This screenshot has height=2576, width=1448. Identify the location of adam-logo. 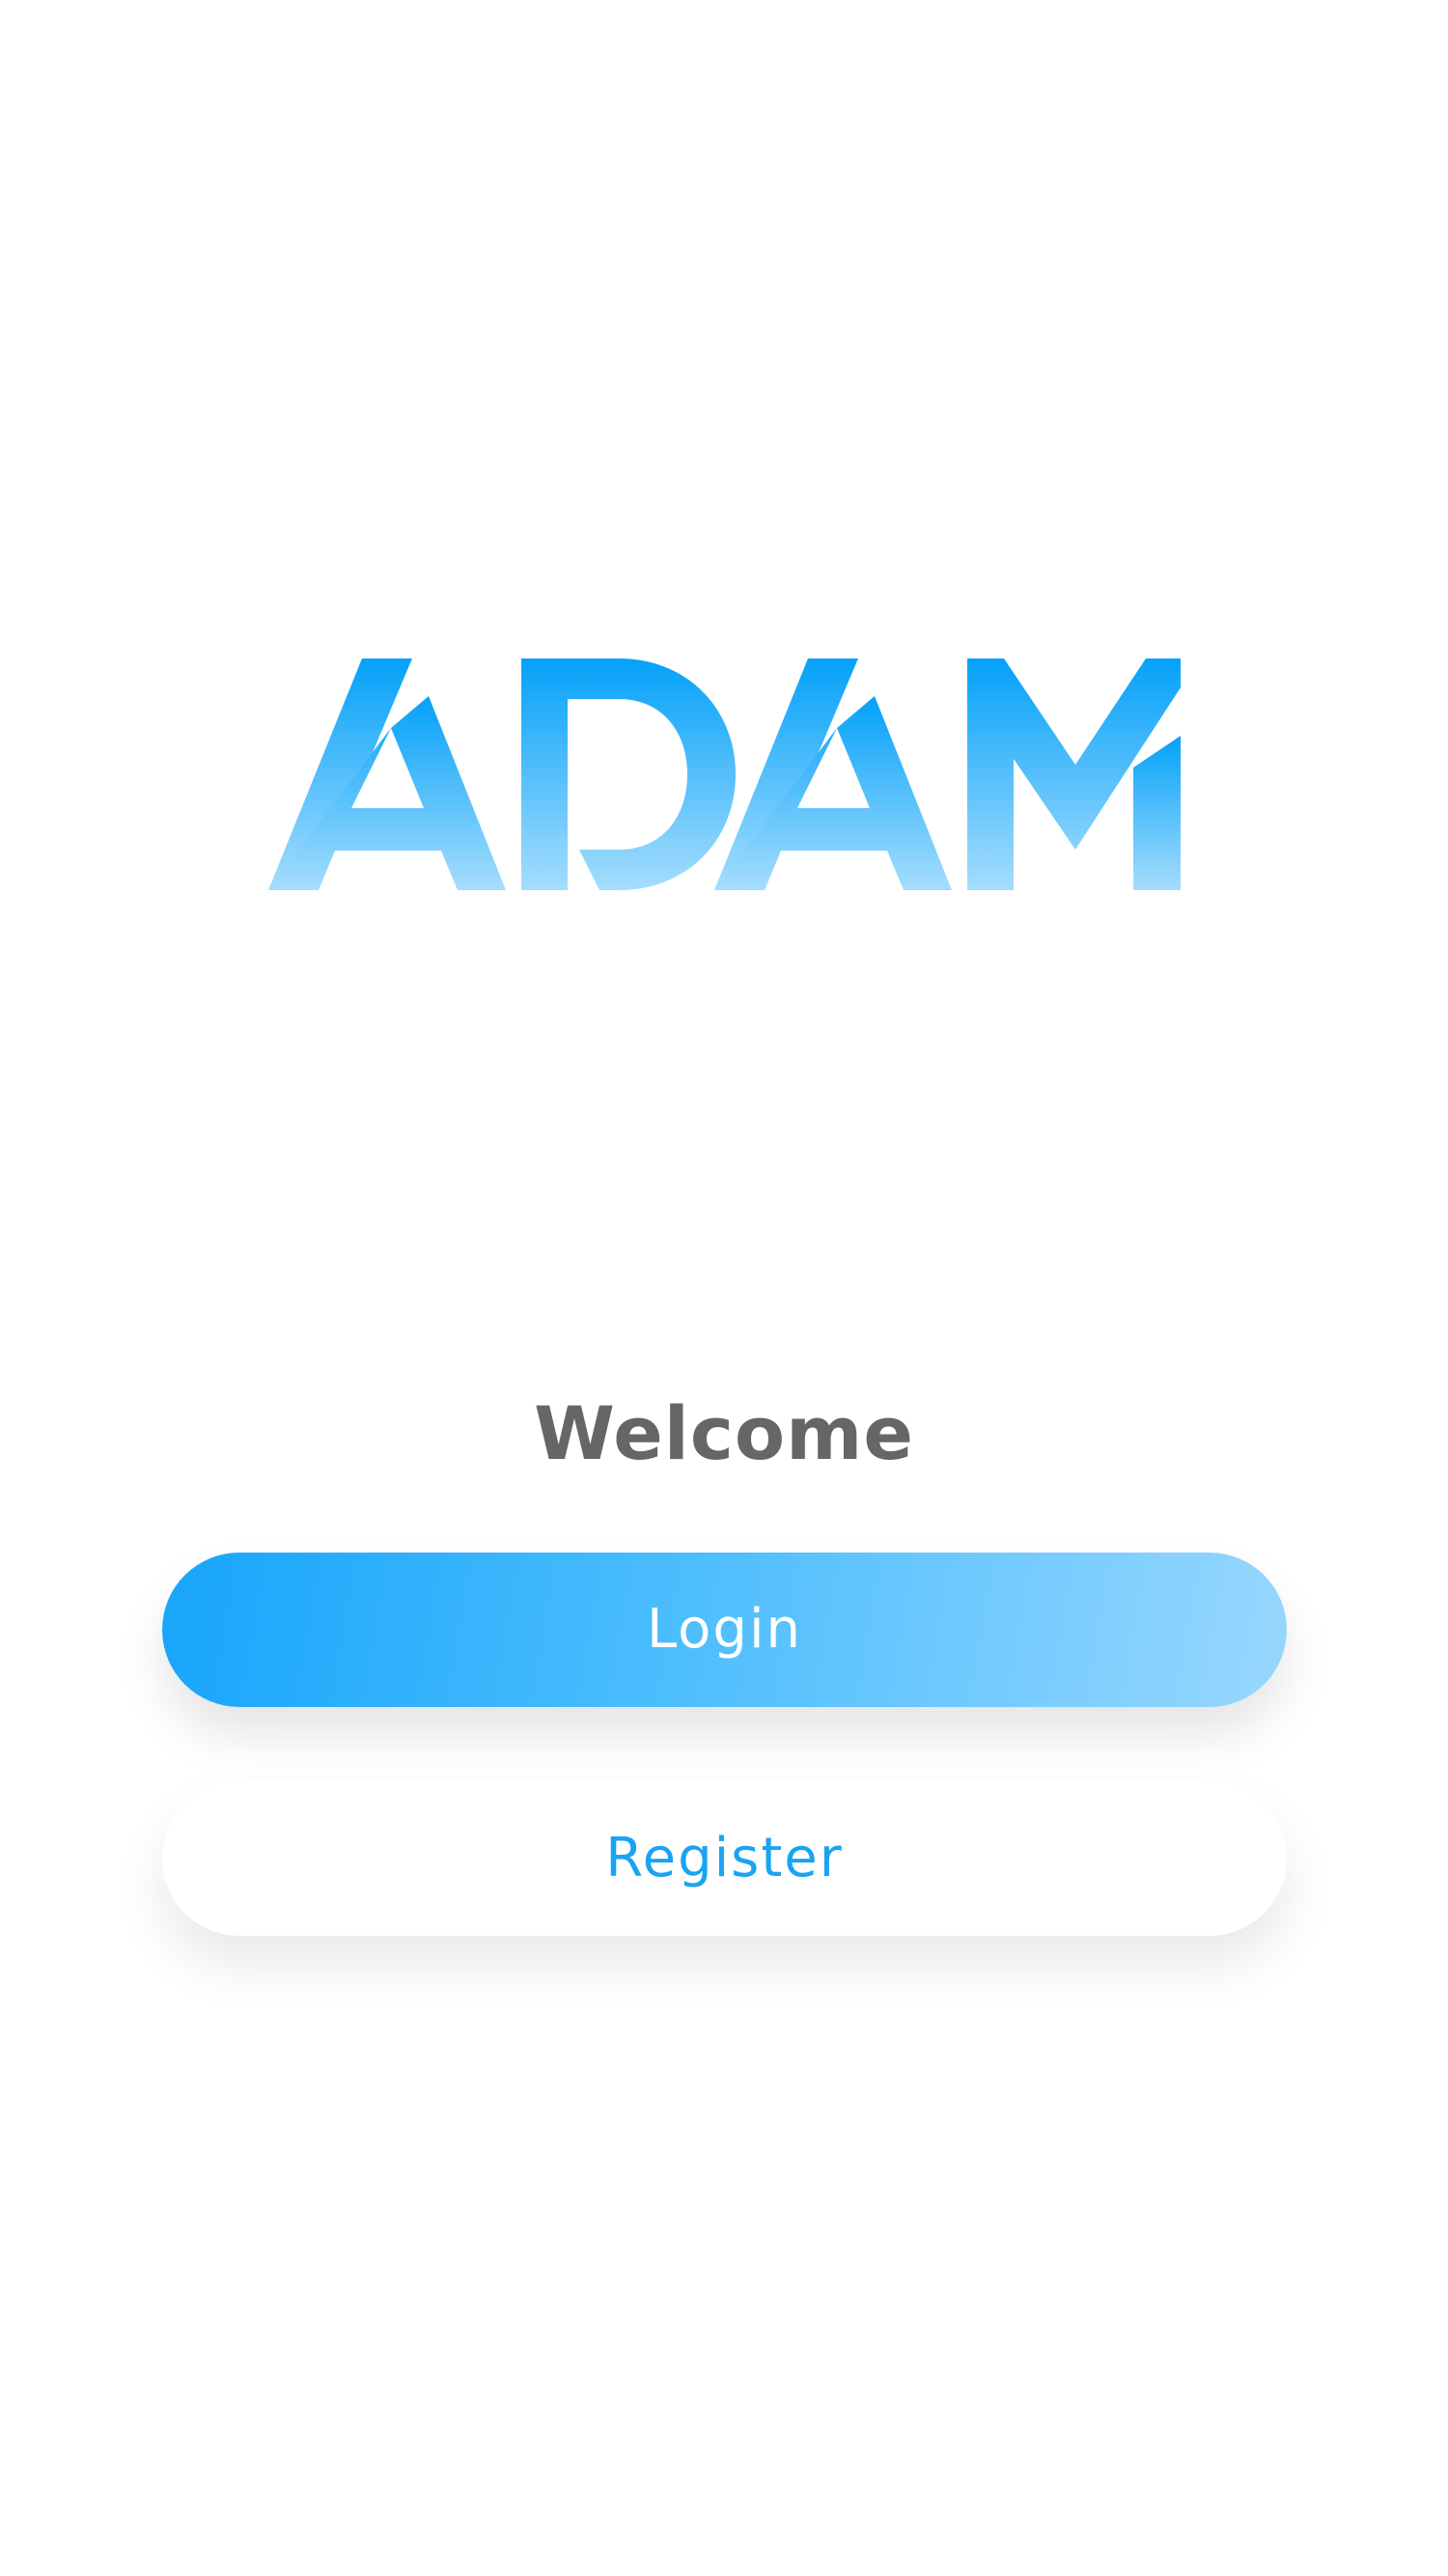
(725, 774).